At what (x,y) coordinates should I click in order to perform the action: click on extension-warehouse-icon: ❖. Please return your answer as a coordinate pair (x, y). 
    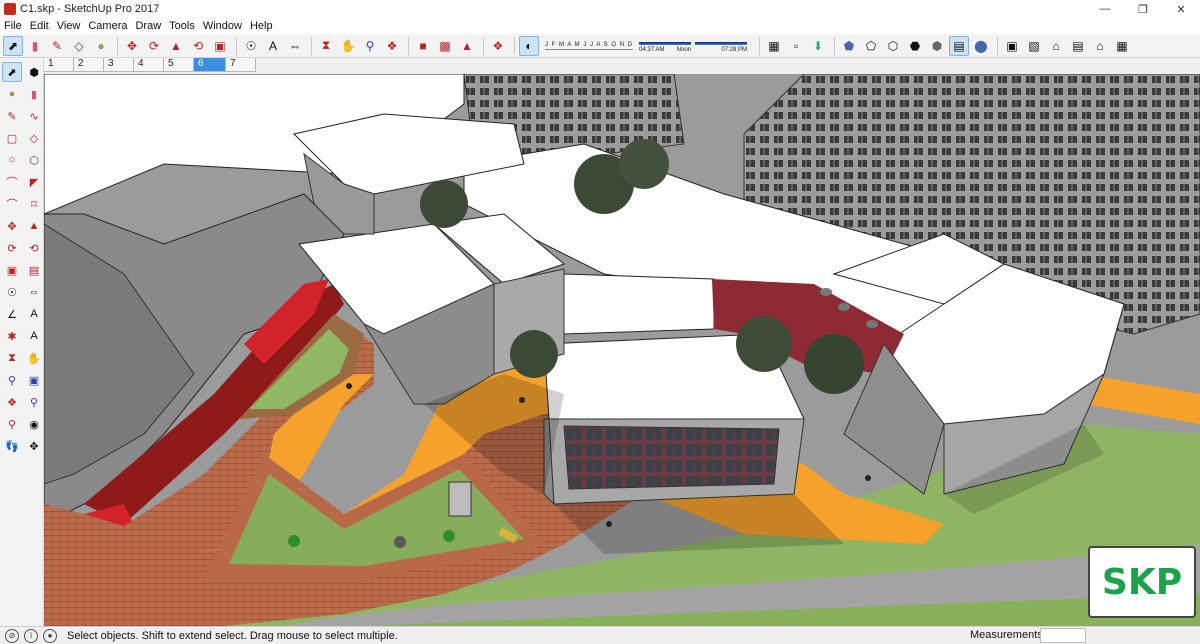
    Looking at the image, I should click on (498, 46).